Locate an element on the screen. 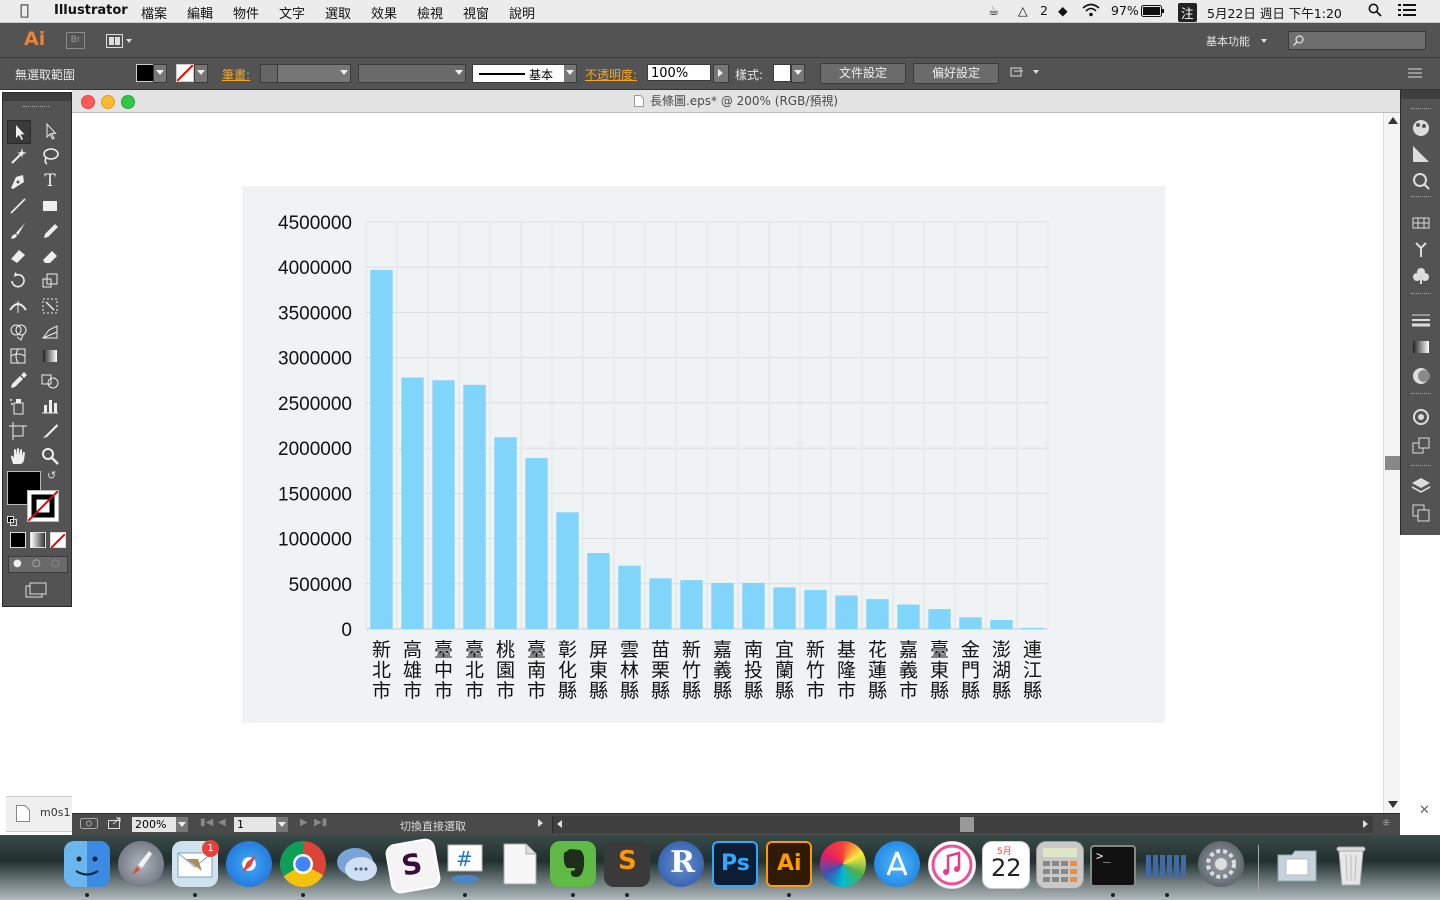 This screenshot has width=1440, height=900. artboard-dropdown is located at coordinates (282, 824).